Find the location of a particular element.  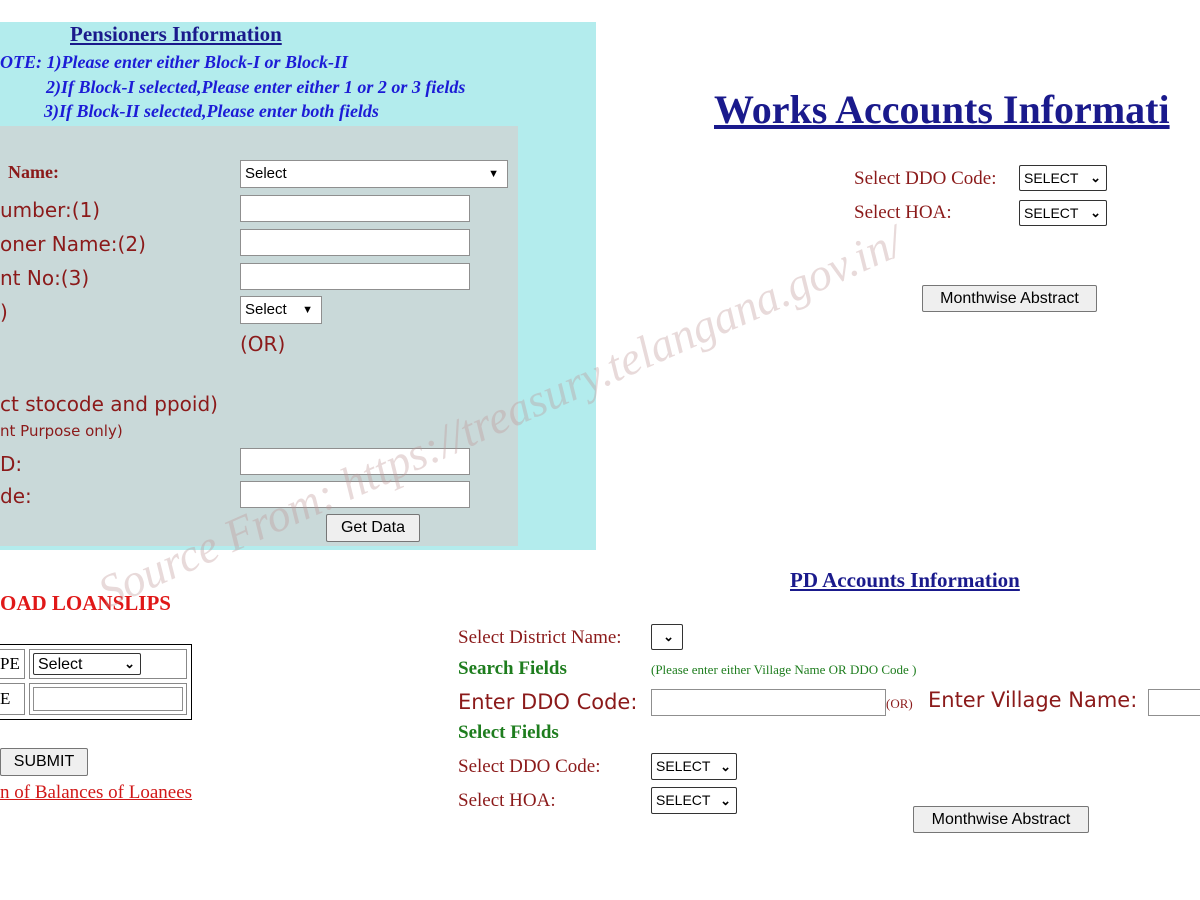

small-select: Select ▼ is located at coordinates (281, 310).